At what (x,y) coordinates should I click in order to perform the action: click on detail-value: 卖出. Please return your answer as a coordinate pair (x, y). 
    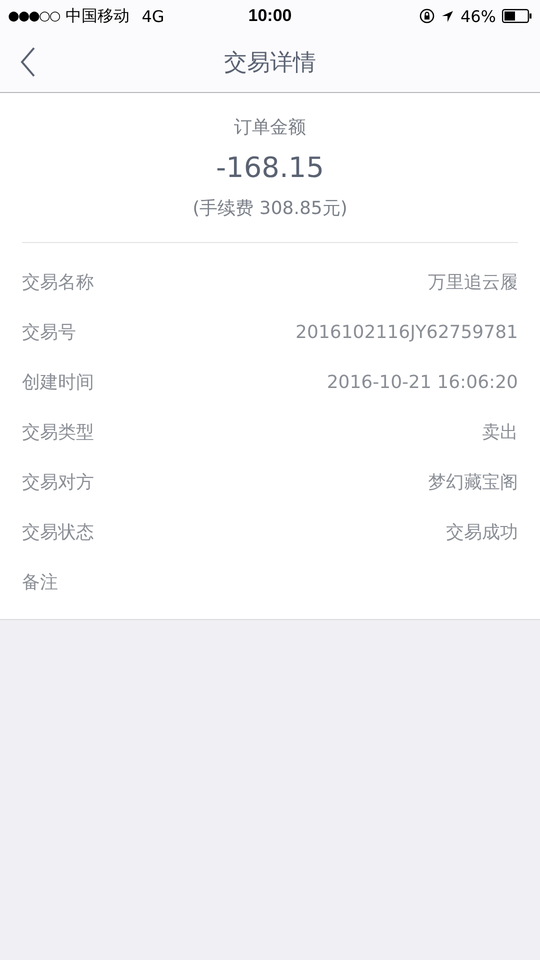
    Looking at the image, I should click on (500, 432).